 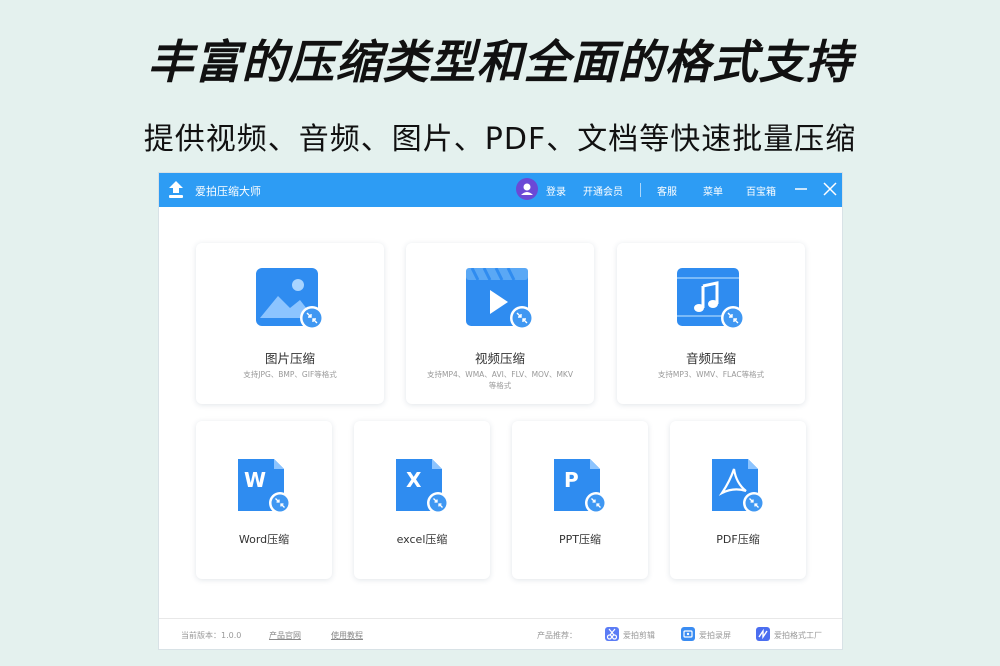 What do you see at coordinates (639, 635) in the screenshot?
I see `product-link: 爱拍剪辑` at bounding box center [639, 635].